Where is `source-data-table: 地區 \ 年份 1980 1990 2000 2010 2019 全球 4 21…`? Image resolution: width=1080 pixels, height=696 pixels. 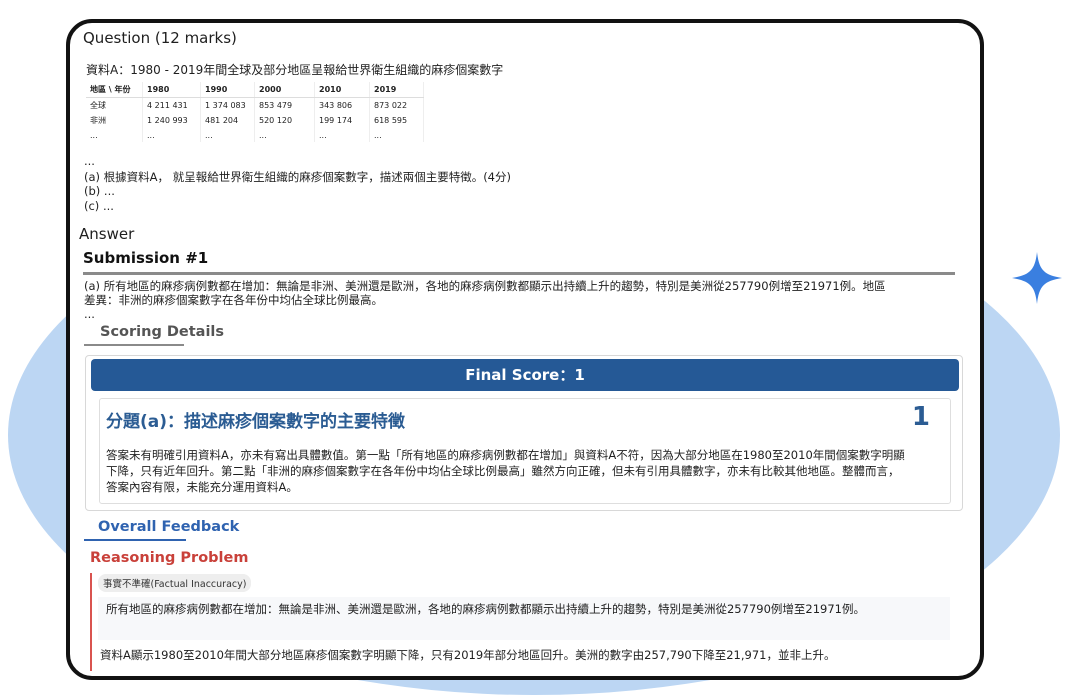
source-data-table: 地區 \ 年份 1980 1990 2000 2010 2019 全球 4 21… is located at coordinates (255, 112).